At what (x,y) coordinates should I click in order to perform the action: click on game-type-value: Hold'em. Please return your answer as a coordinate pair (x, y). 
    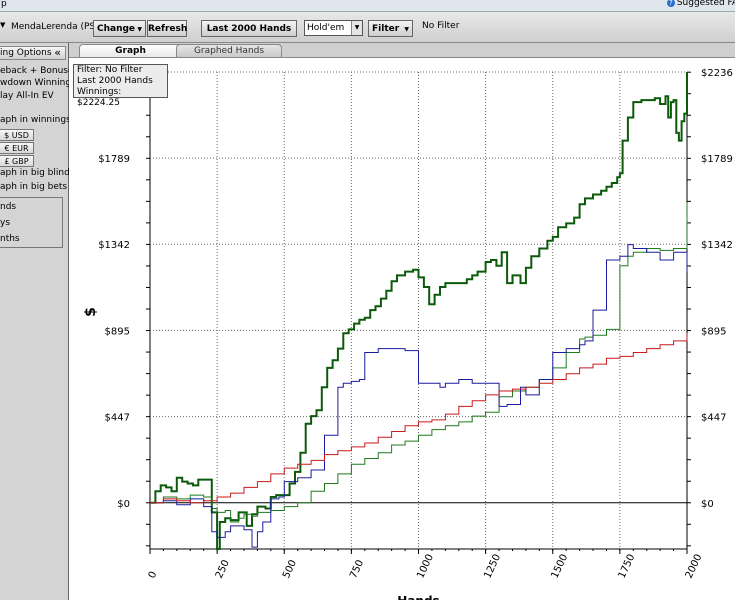
    Looking at the image, I should click on (326, 28).